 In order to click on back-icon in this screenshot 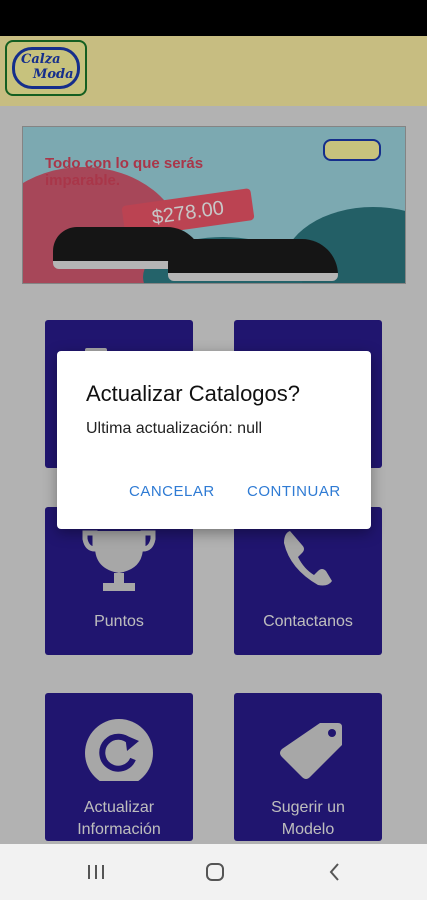, I will do `click(335, 872)`.